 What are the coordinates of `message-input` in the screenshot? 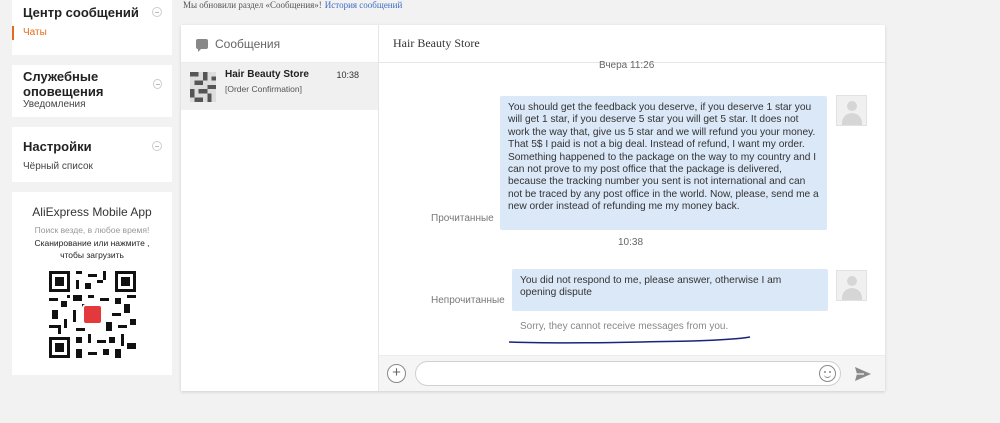 It's located at (628, 373).